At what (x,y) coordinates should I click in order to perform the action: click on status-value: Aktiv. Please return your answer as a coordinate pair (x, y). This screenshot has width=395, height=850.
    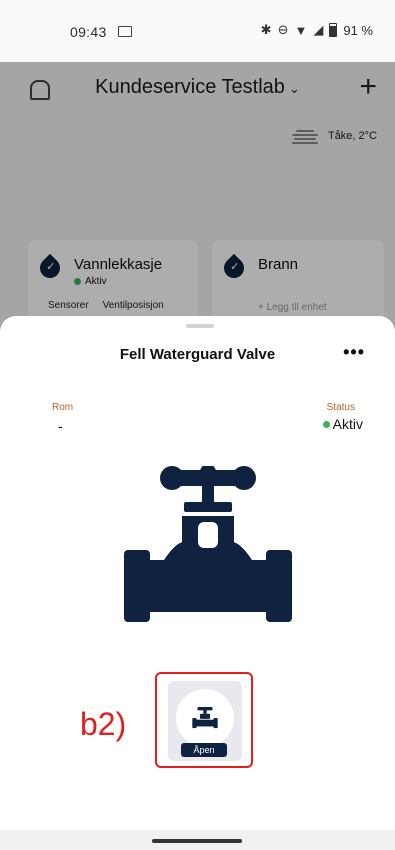
    Looking at the image, I should click on (342, 424).